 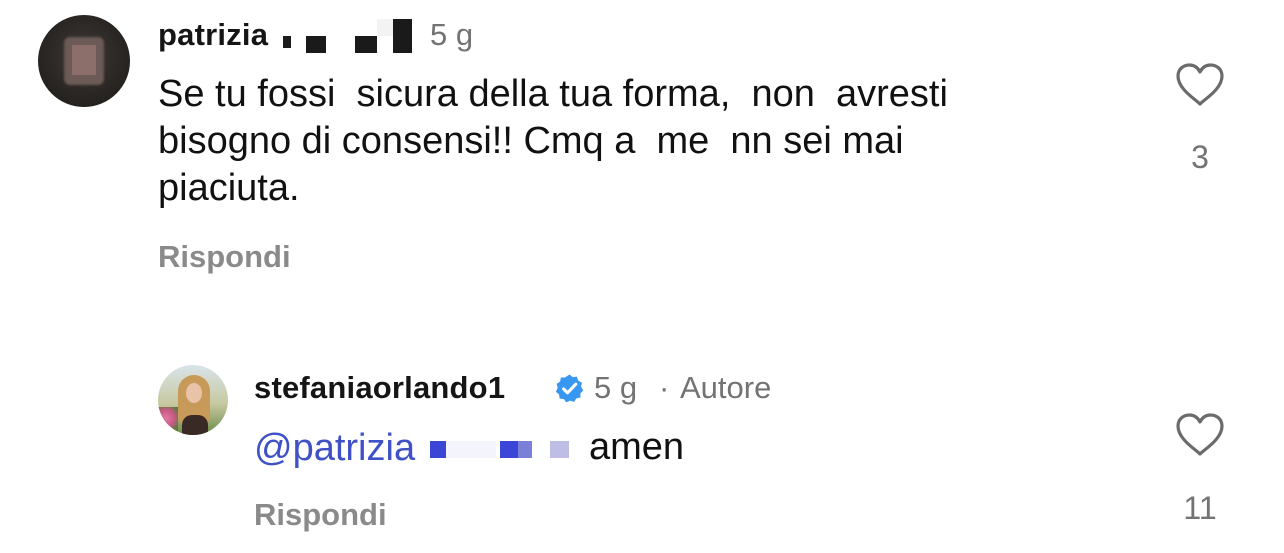 I want to click on avatar-image-detail, so click(x=84, y=60).